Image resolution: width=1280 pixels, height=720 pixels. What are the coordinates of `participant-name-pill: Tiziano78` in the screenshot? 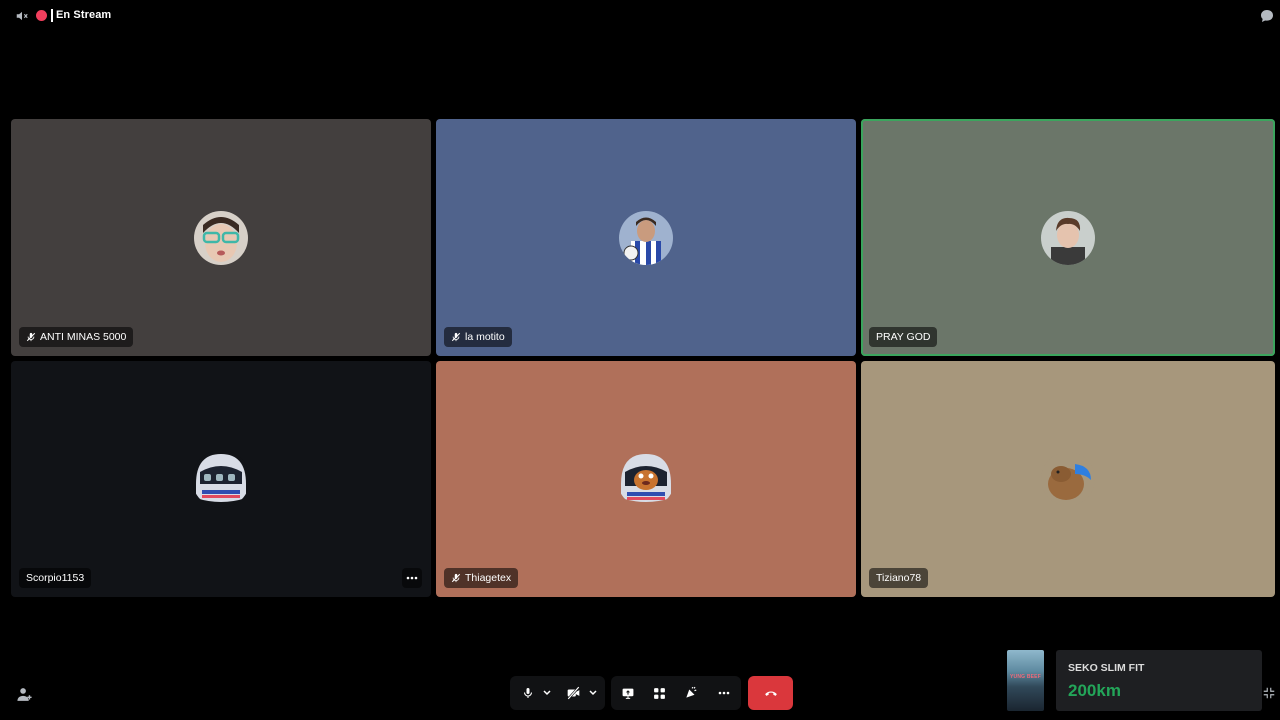 It's located at (899, 578).